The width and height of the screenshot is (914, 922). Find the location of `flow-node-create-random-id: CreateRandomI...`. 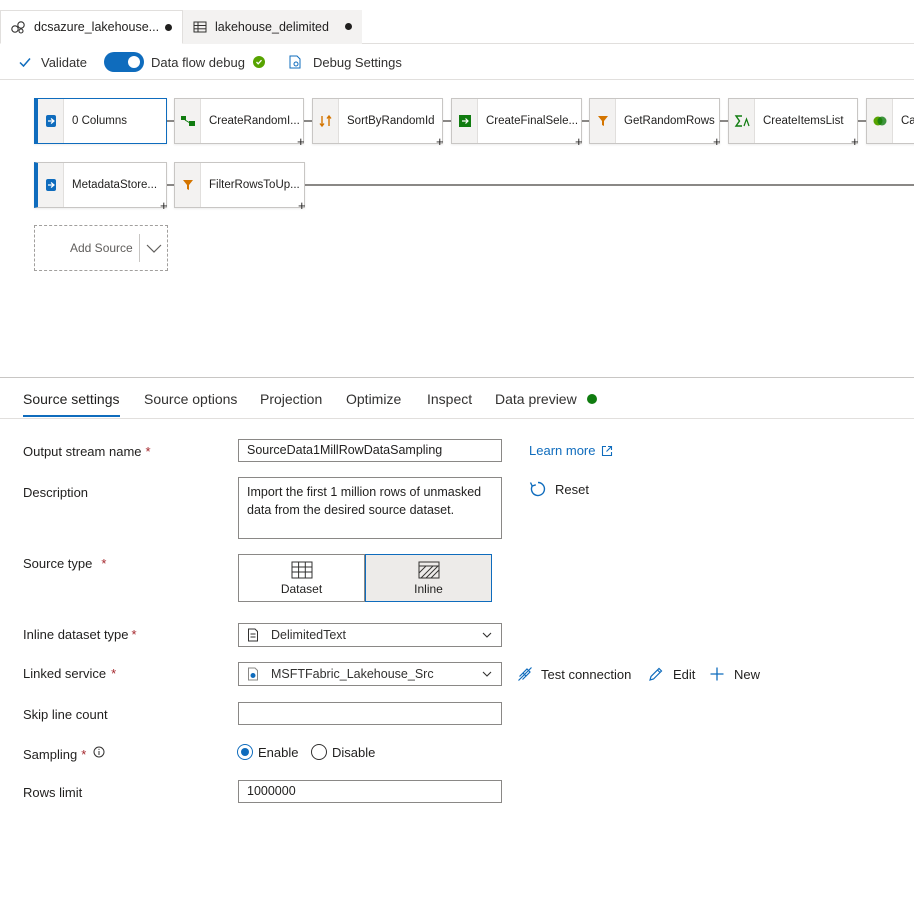

flow-node-create-random-id: CreateRandomI... is located at coordinates (239, 121).